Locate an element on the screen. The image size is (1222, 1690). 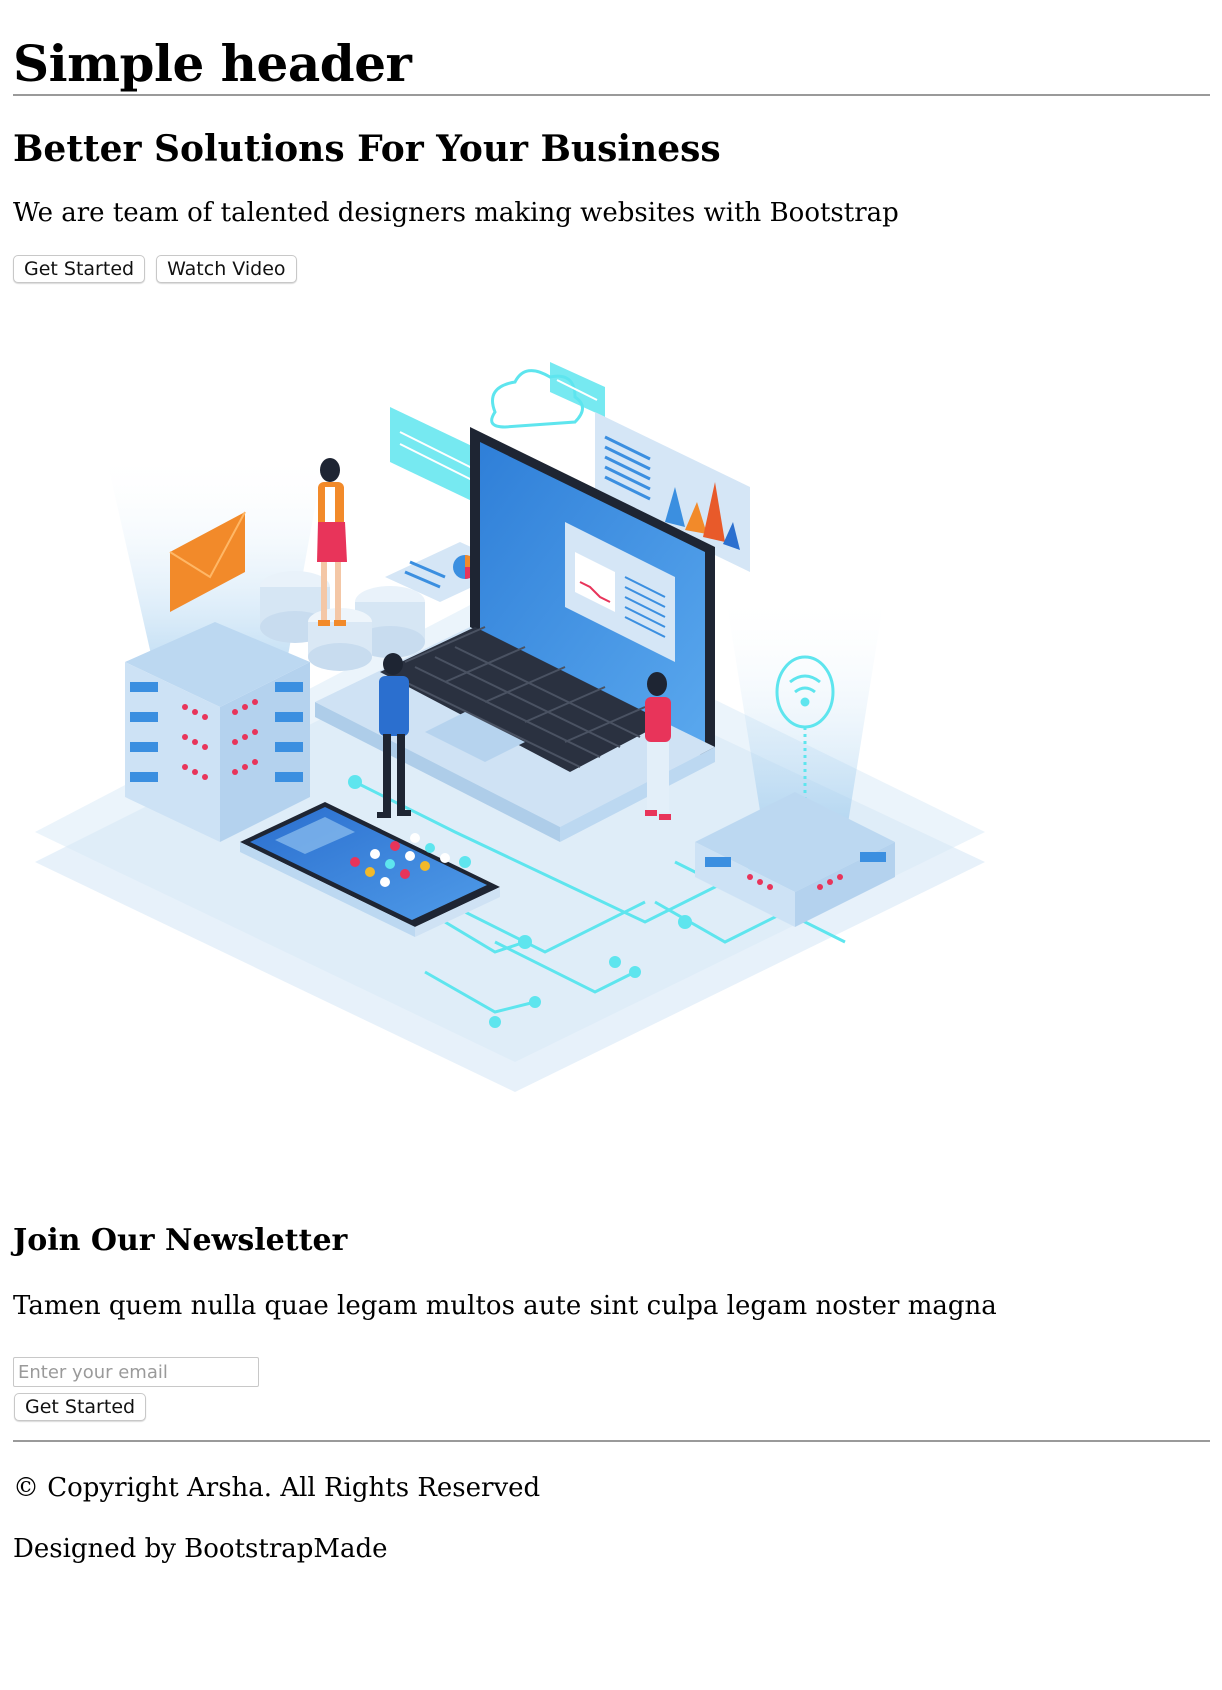
hero-button-row: Get Started Watch Video is located at coordinates (611, 256).